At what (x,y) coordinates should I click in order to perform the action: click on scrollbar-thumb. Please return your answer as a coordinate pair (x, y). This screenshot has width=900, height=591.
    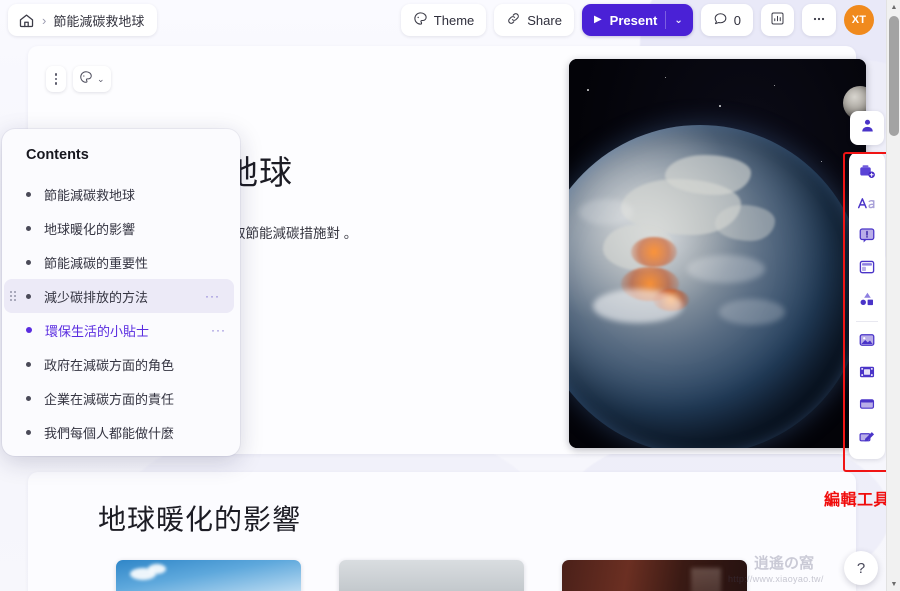
    Looking at the image, I should click on (894, 76).